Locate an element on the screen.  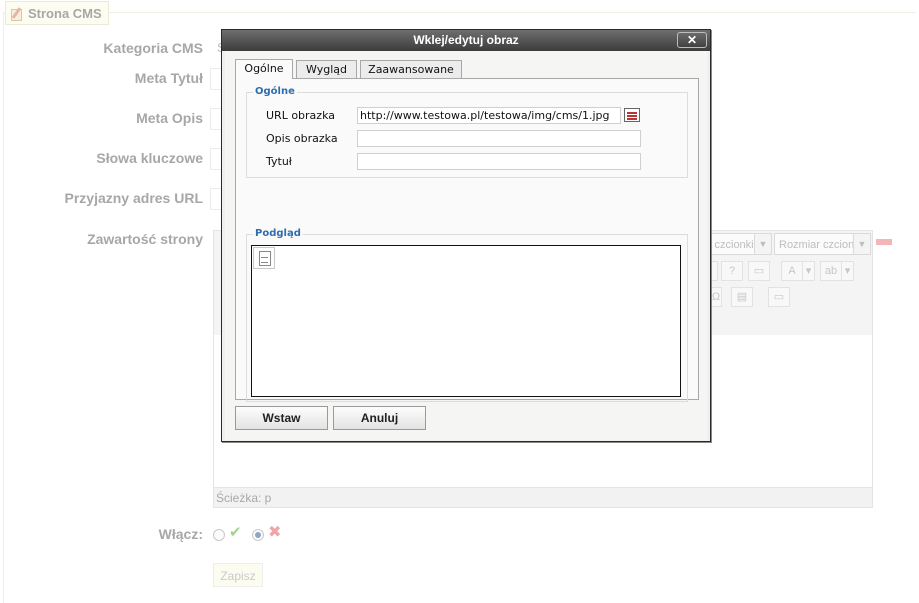
tab-advanced: Zaawansowane is located at coordinates (411, 69).